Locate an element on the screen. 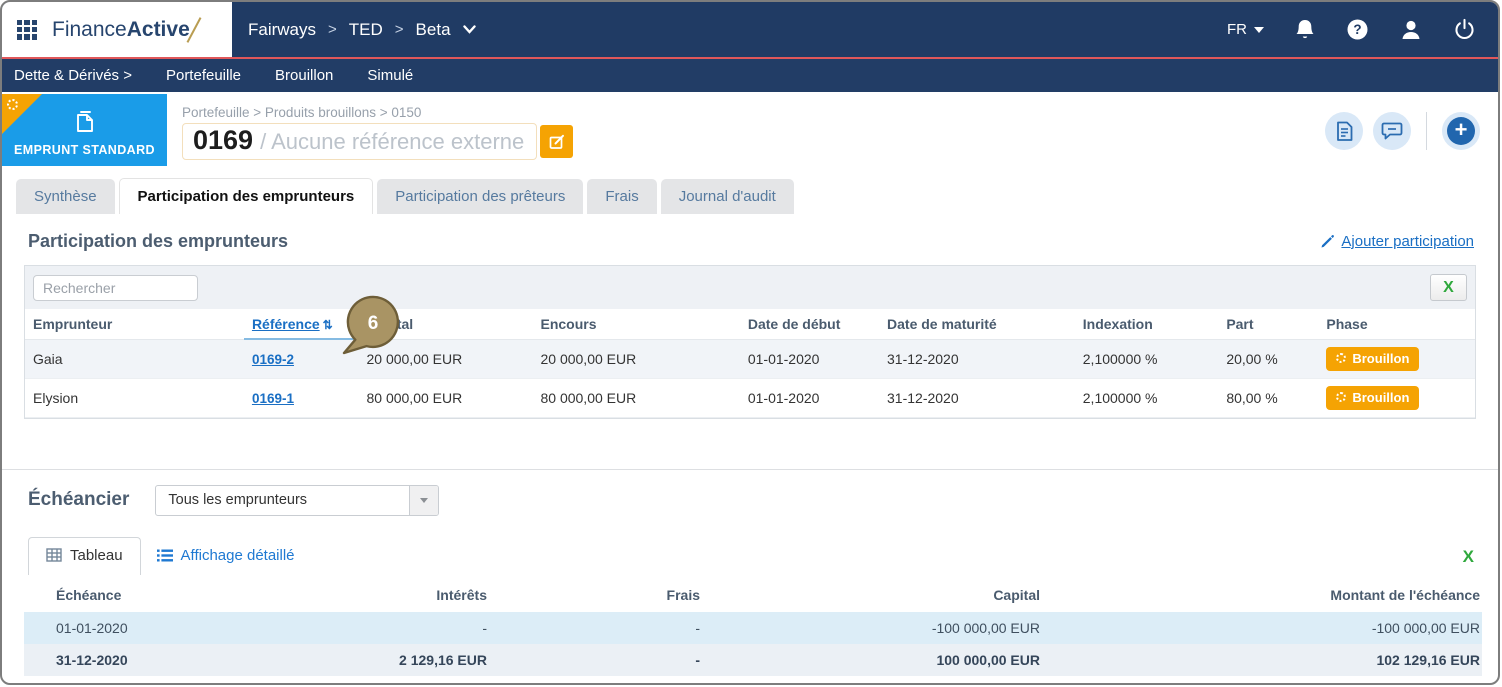  add-button: + is located at coordinates (1461, 131).